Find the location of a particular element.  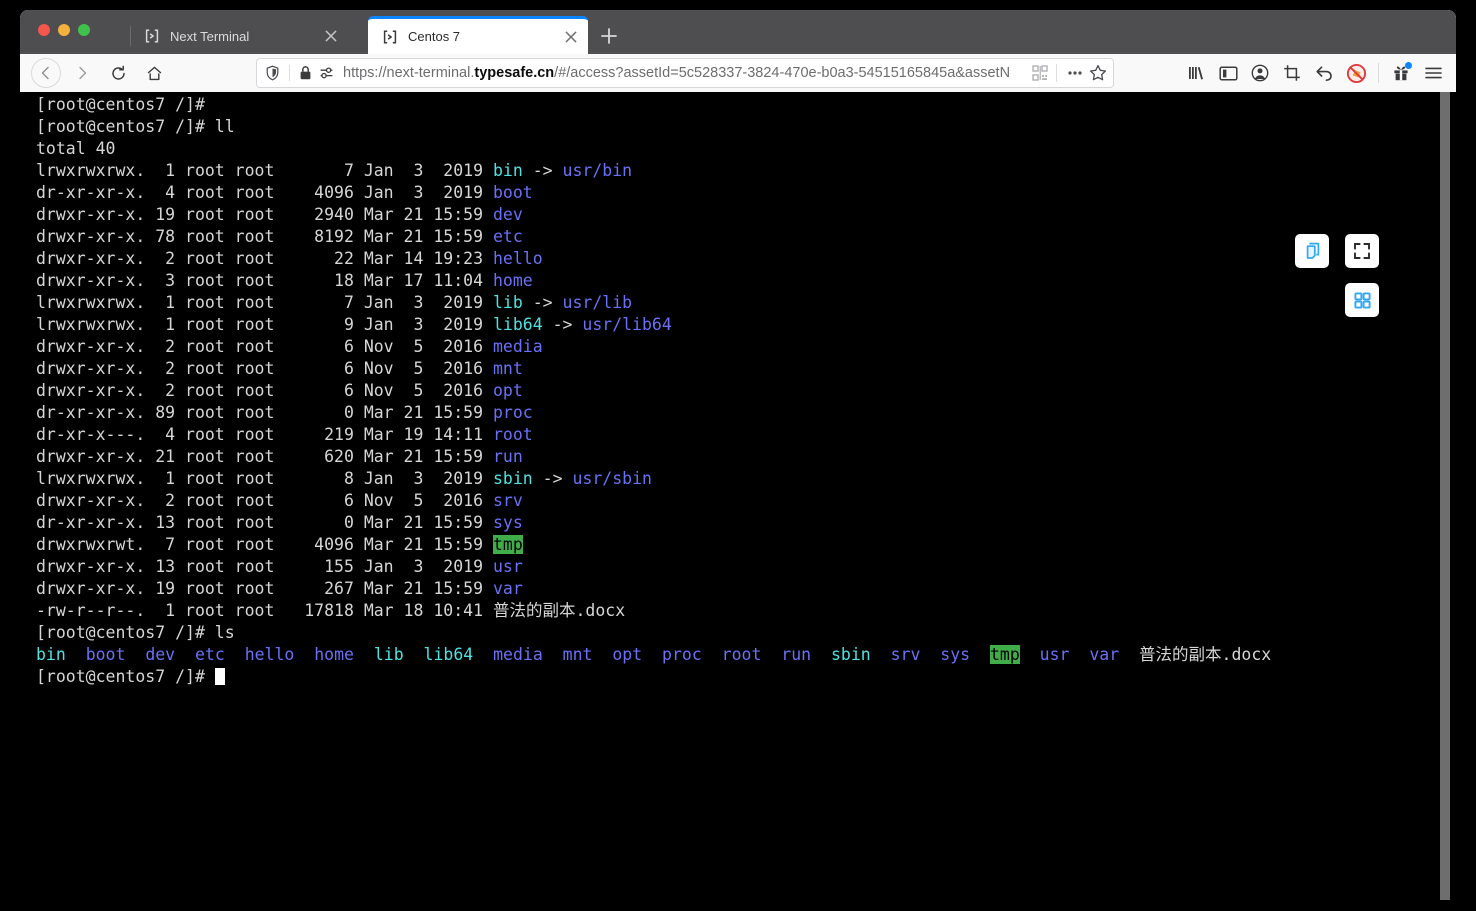

listing-metadata: drwxr-xr-x. 3 root root 18 Mar 17 11:04 is located at coordinates (264, 280).